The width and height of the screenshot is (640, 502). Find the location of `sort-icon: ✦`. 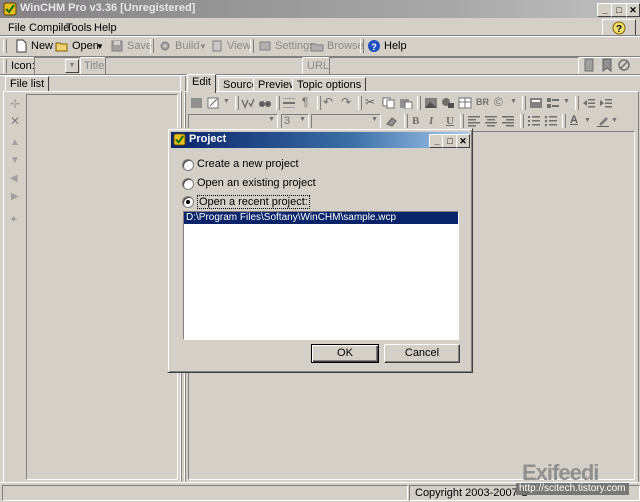

sort-icon: ✦ is located at coordinates (13, 219).